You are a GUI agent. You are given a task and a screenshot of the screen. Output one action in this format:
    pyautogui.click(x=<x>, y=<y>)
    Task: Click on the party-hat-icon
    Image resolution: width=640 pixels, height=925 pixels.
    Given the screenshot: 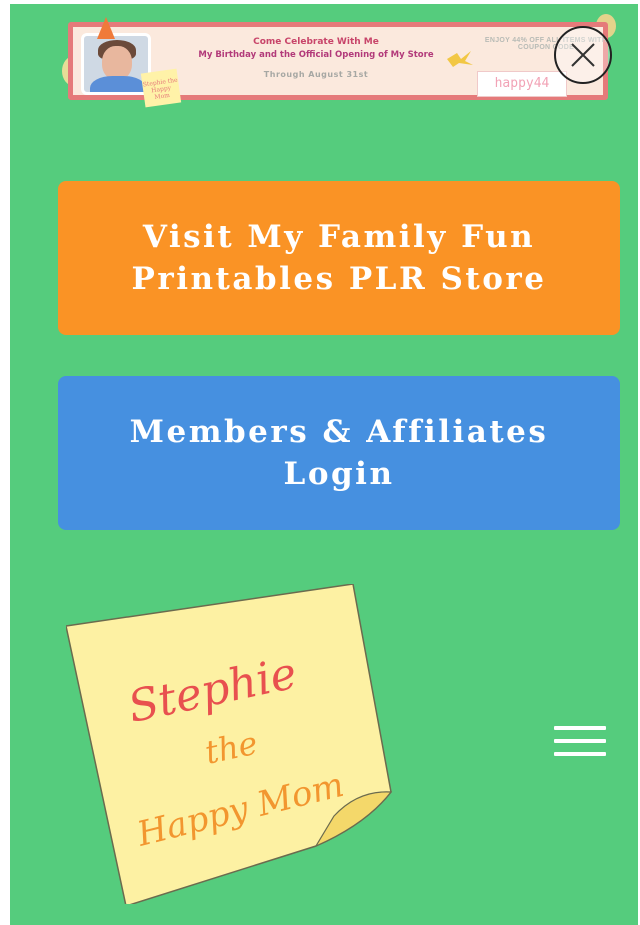 What is the action you would take?
    pyautogui.click(x=106, y=28)
    